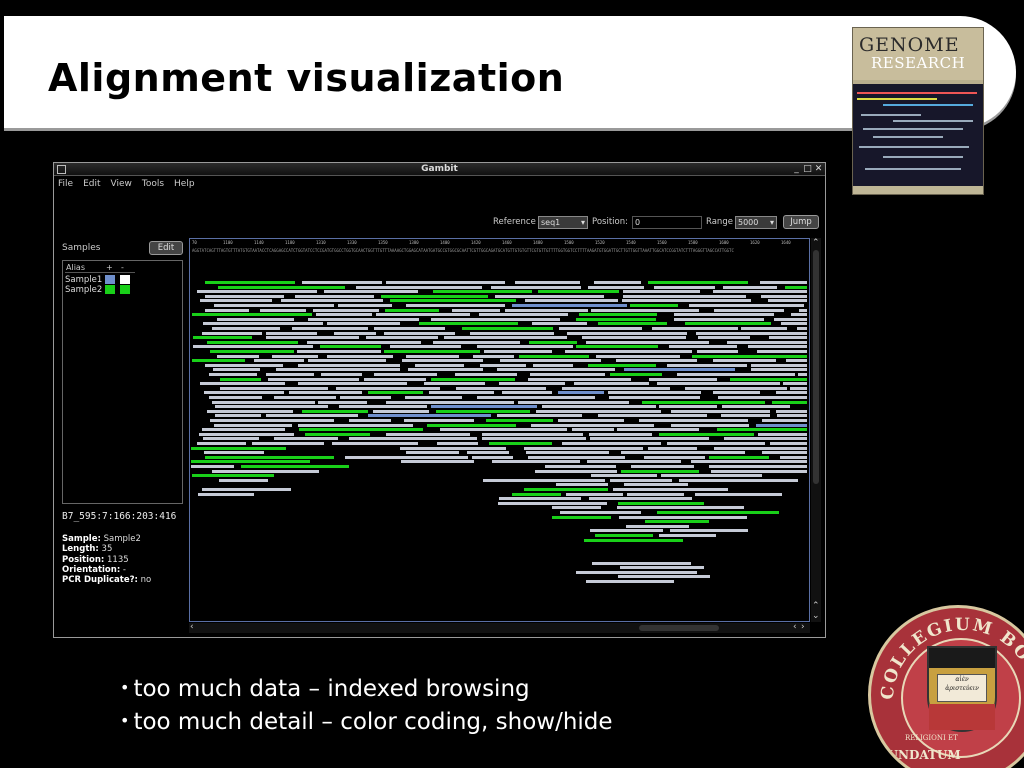 The height and width of the screenshot is (768, 1024). I want to click on scroll-right-icon: ›, so click(803, 627).